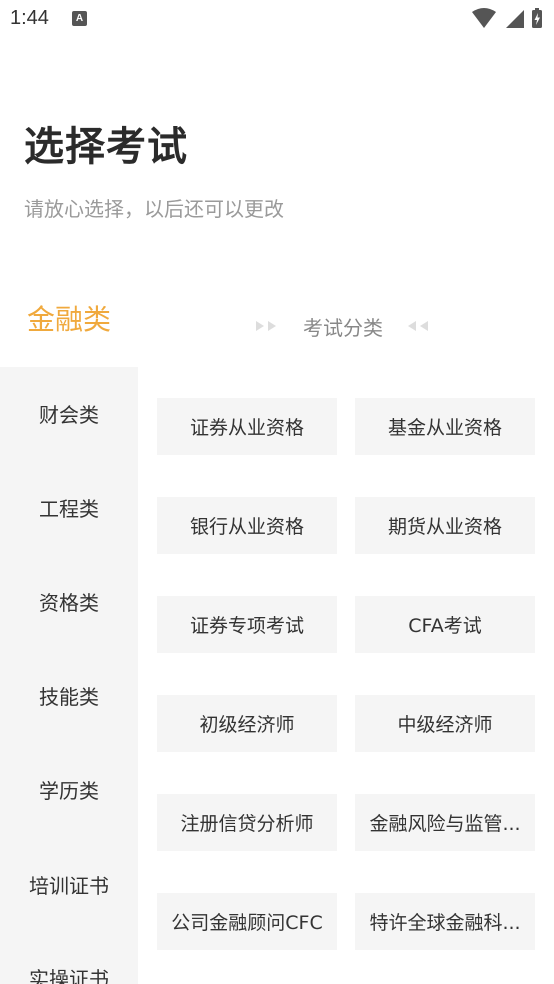 The height and width of the screenshot is (984, 554). I want to click on exam-card: 初级经济师, so click(247, 723).